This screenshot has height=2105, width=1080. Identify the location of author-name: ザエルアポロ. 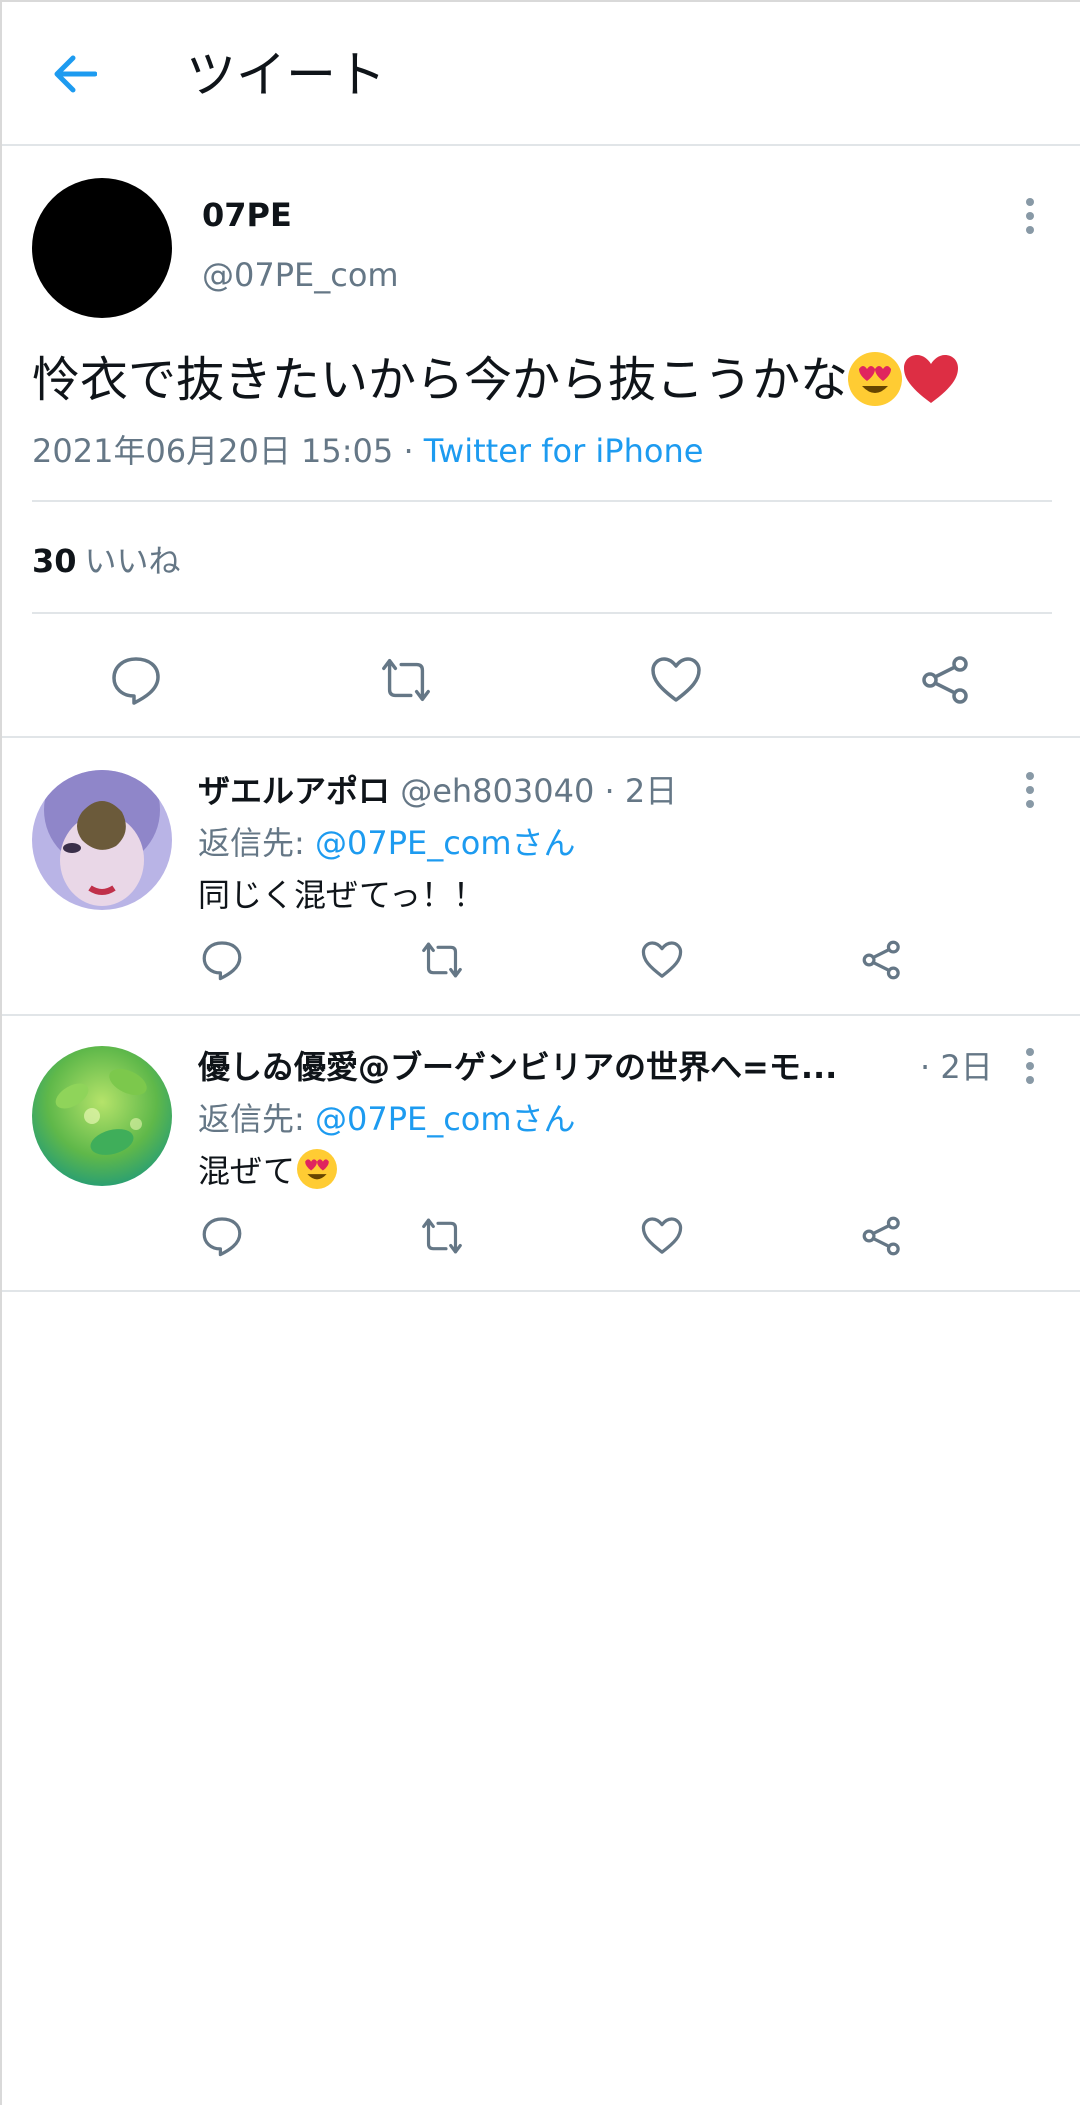
(294, 791).